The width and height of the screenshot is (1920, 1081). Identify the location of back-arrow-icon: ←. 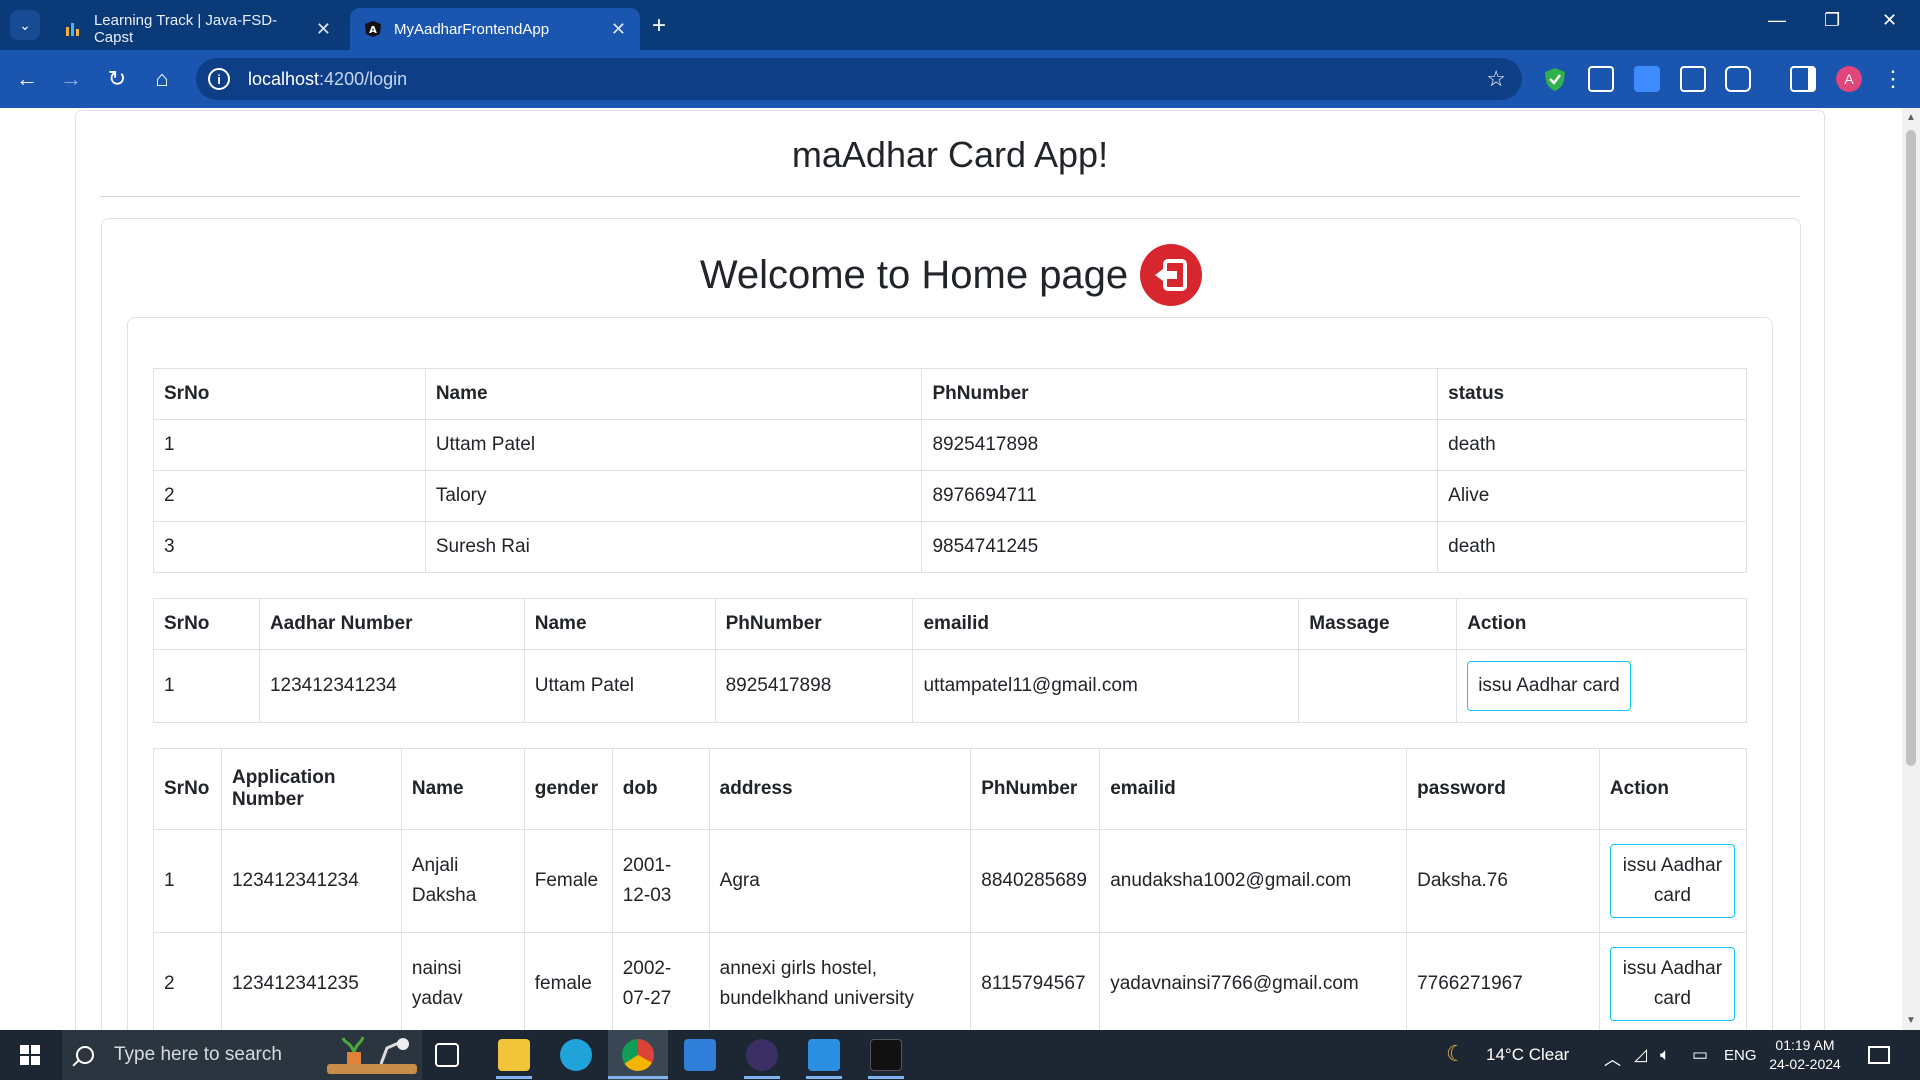
(27, 79).